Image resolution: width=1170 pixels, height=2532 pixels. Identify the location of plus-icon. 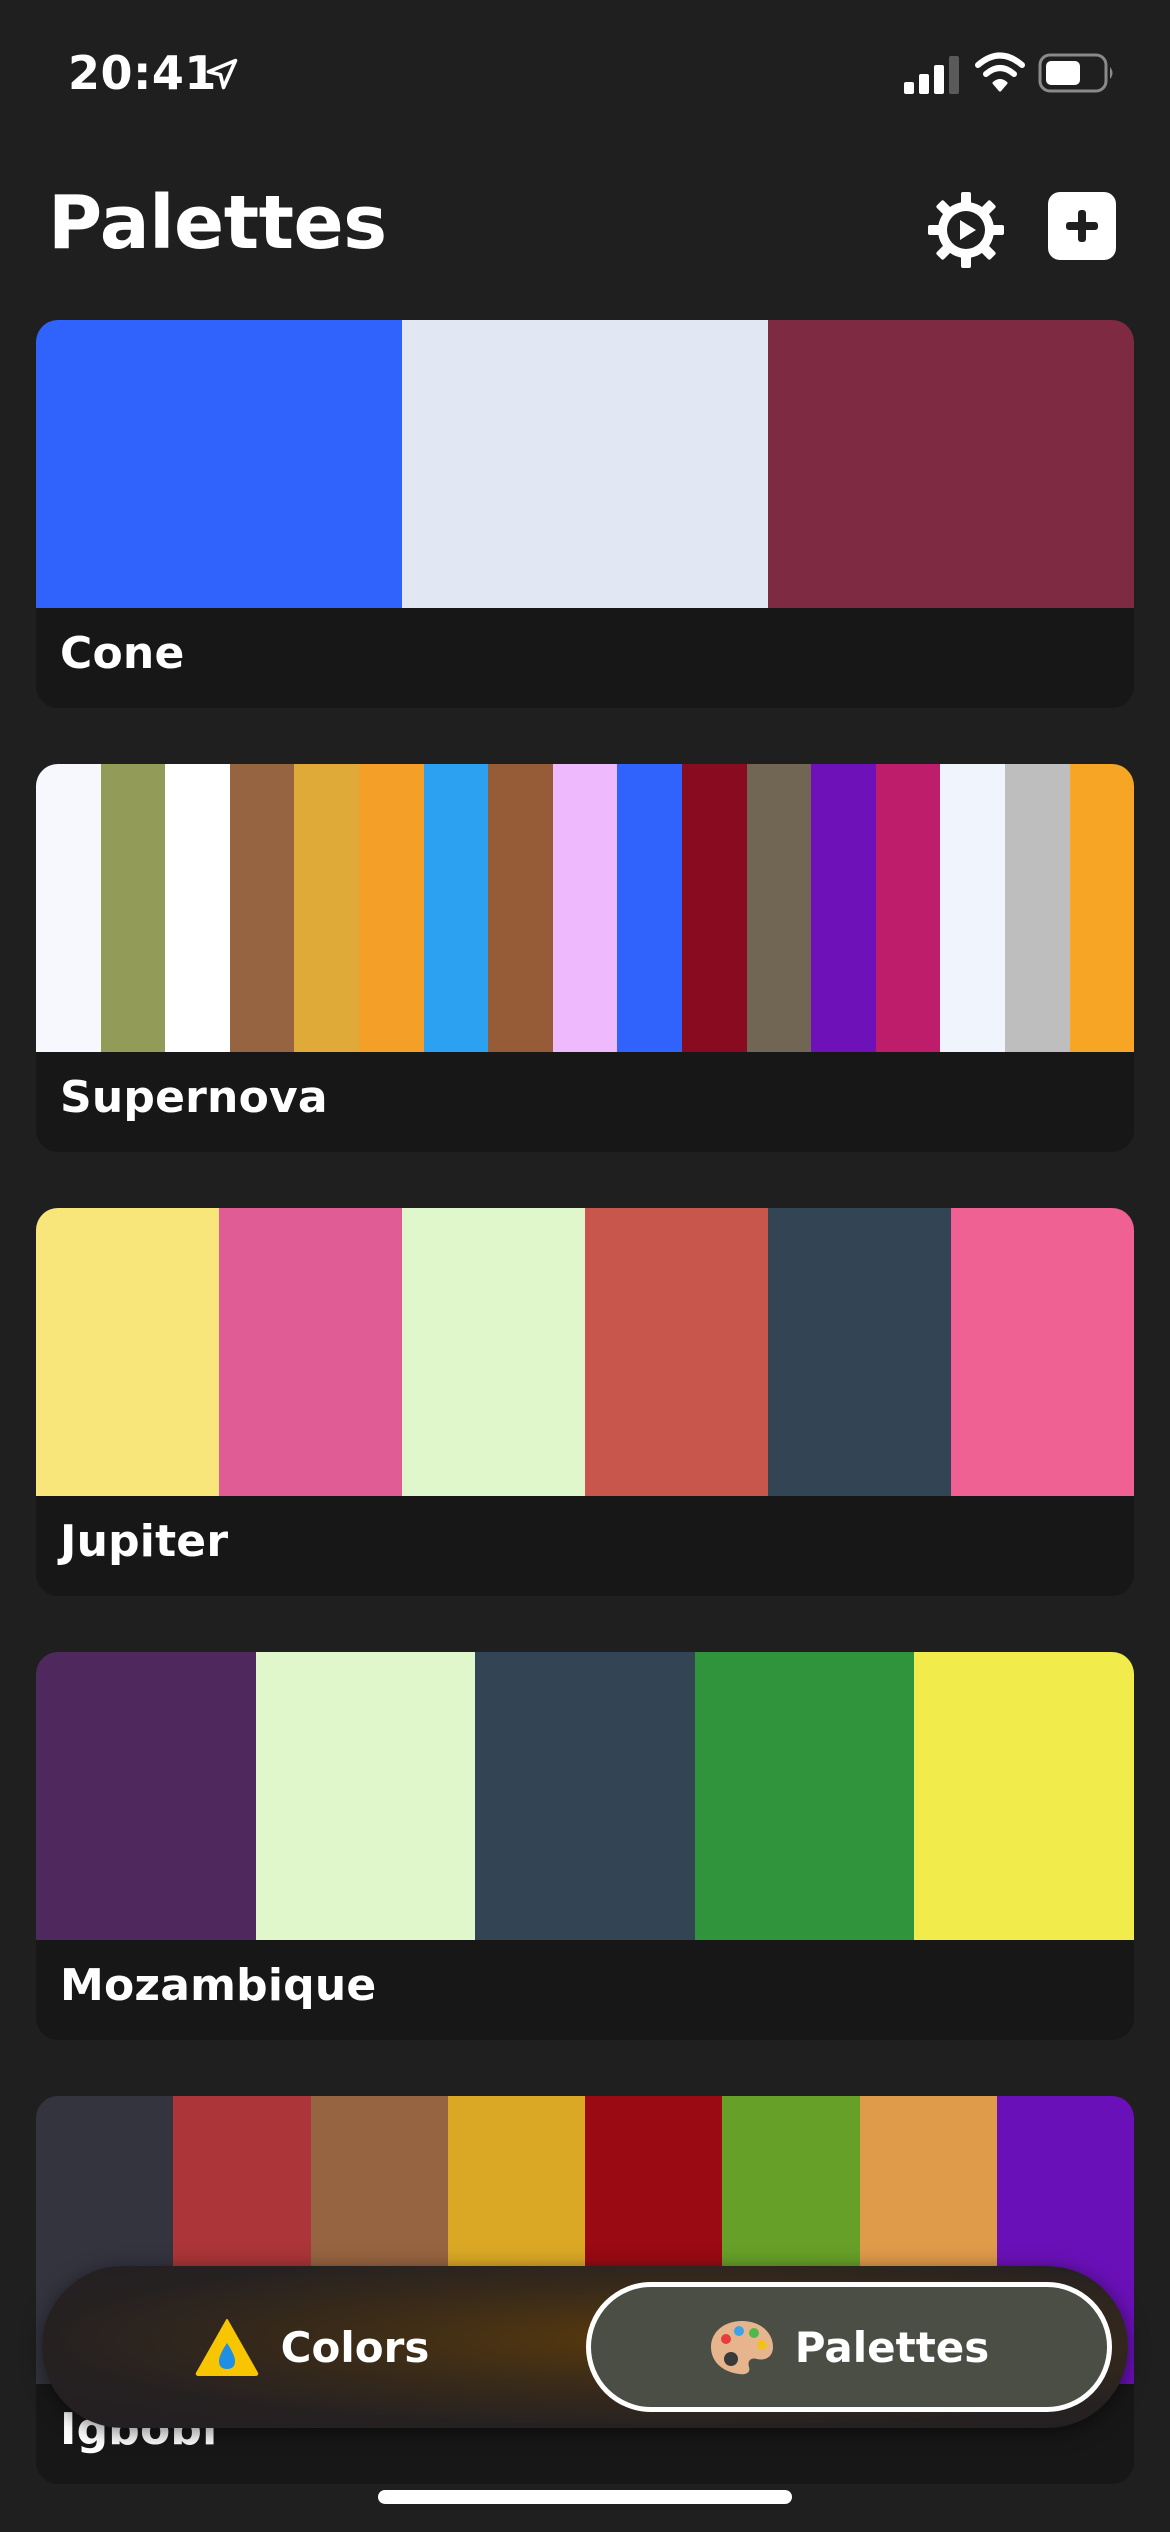
(1082, 226).